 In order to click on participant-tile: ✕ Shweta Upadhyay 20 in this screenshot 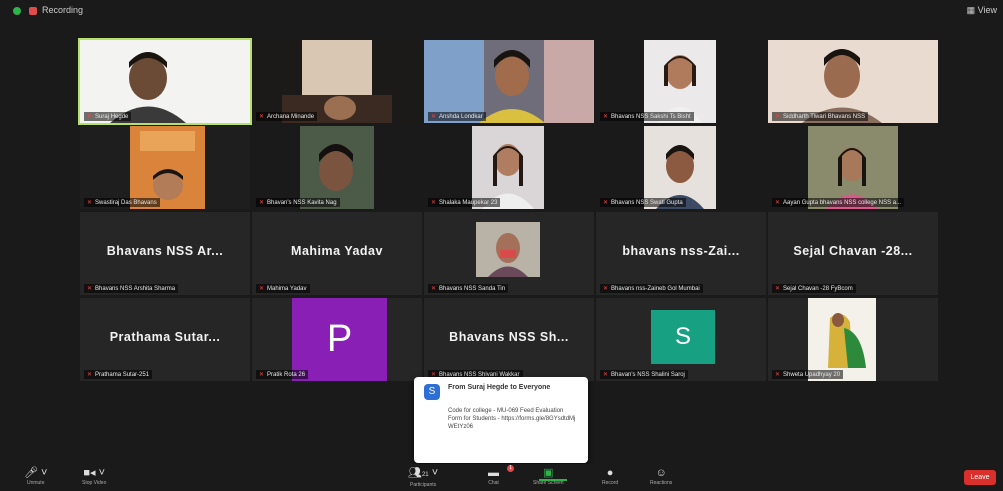, I will do `click(853, 339)`.